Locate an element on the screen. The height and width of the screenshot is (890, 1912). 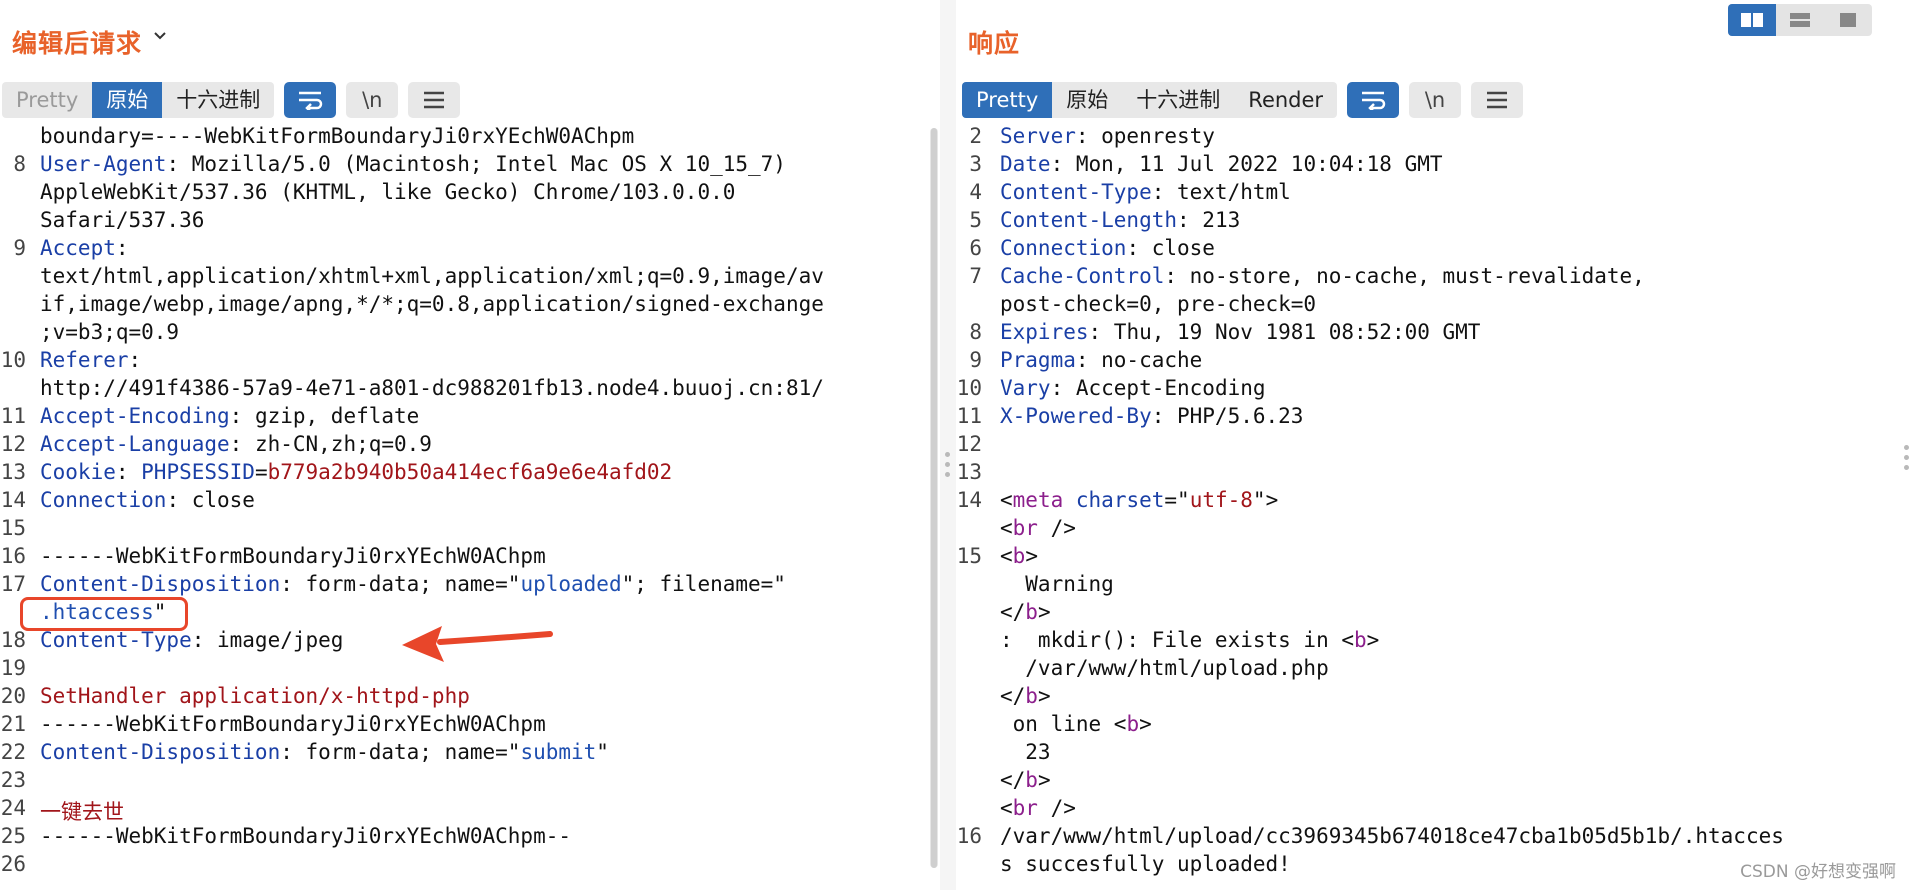
code-line: Referer: is located at coordinates (91, 360).